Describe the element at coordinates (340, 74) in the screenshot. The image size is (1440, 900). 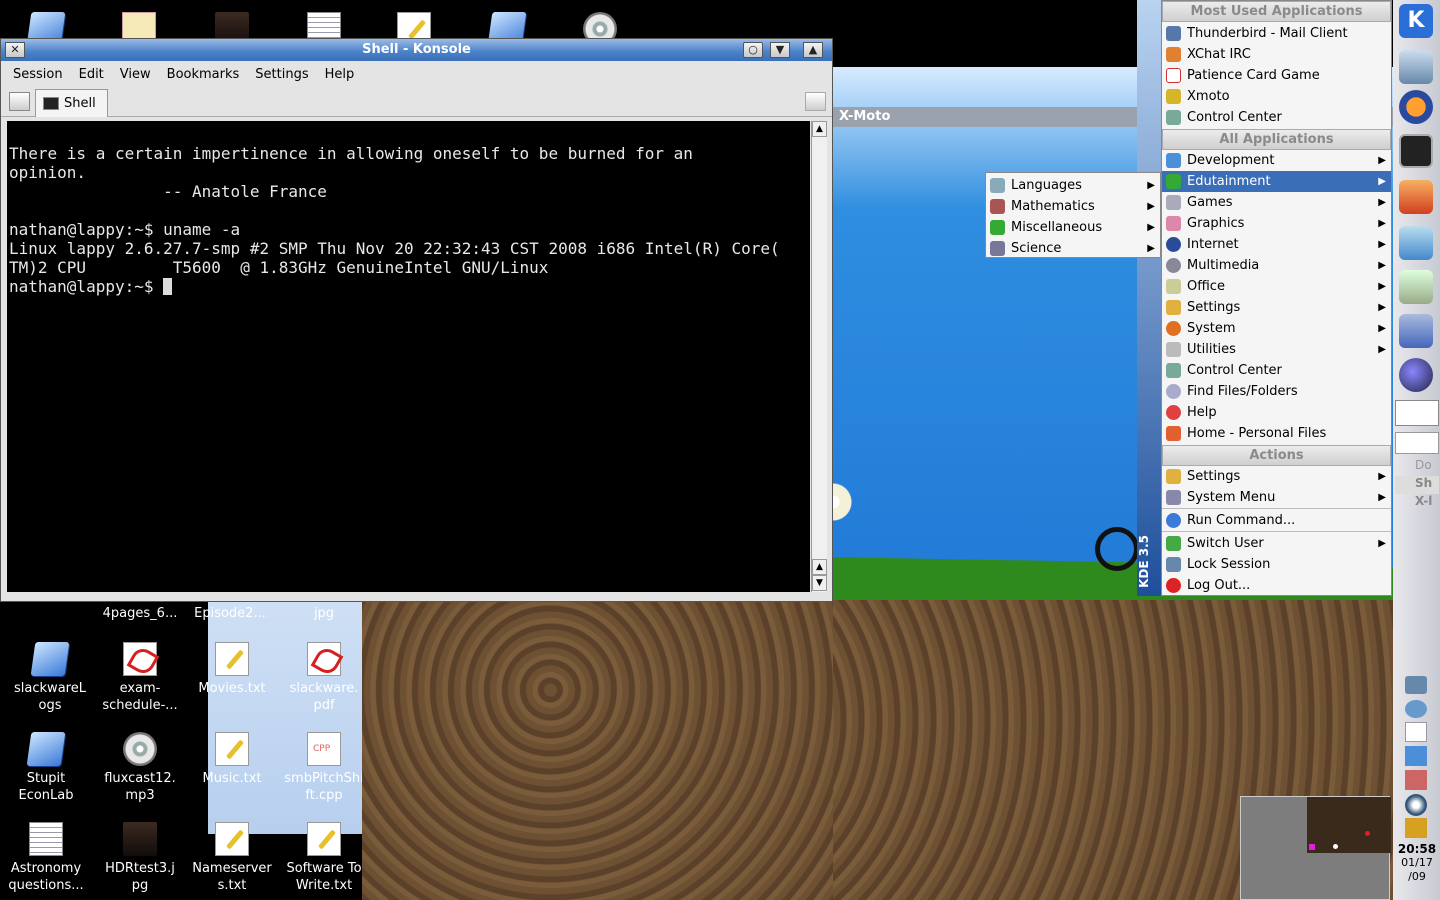
I see `menu-help: Help` at that location.